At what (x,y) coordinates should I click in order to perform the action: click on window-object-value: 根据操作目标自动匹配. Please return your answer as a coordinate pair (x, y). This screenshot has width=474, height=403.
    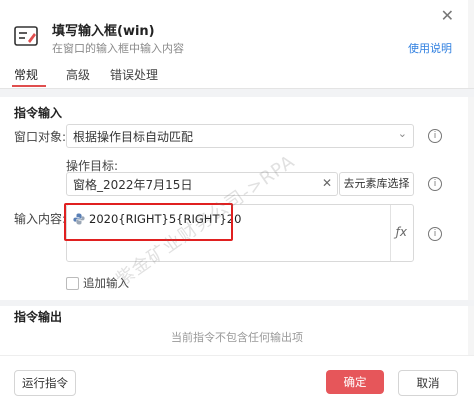
    Looking at the image, I should click on (133, 137).